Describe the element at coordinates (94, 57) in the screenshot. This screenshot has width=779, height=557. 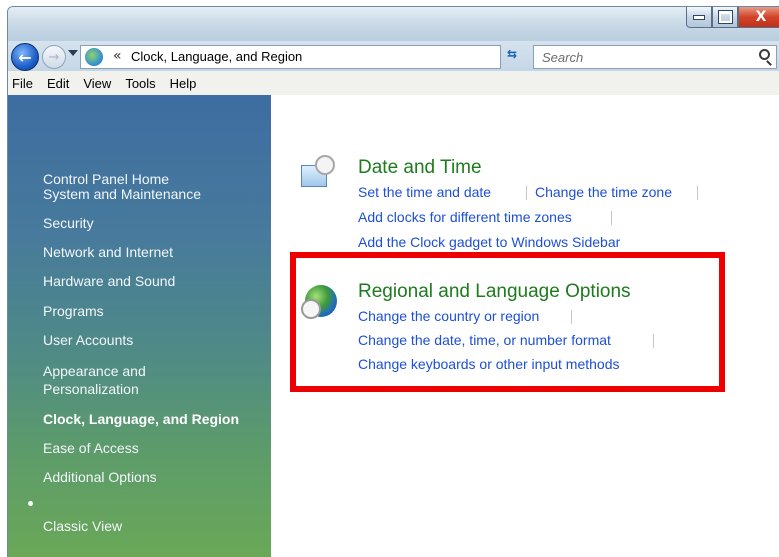
I see `control-panel-icon` at that location.